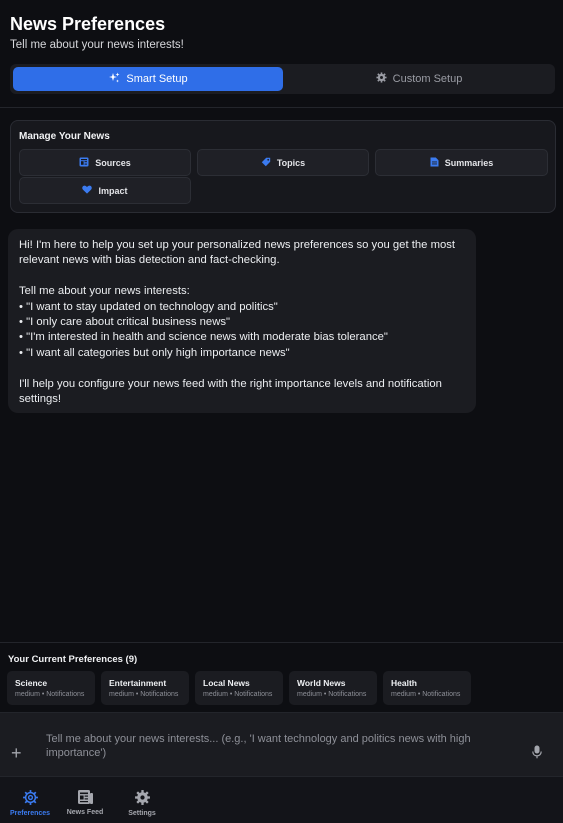  I want to click on summaries-button: Summaries, so click(461, 162).